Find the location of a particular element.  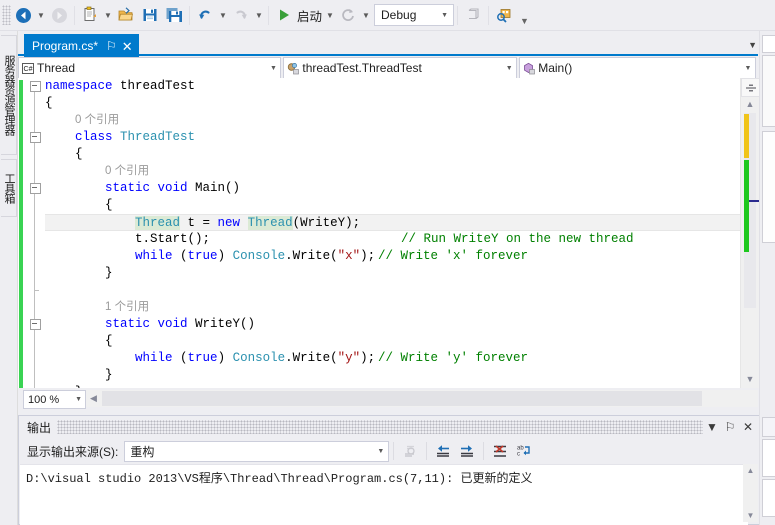

navigate-forward-button is located at coordinates (59, 15).